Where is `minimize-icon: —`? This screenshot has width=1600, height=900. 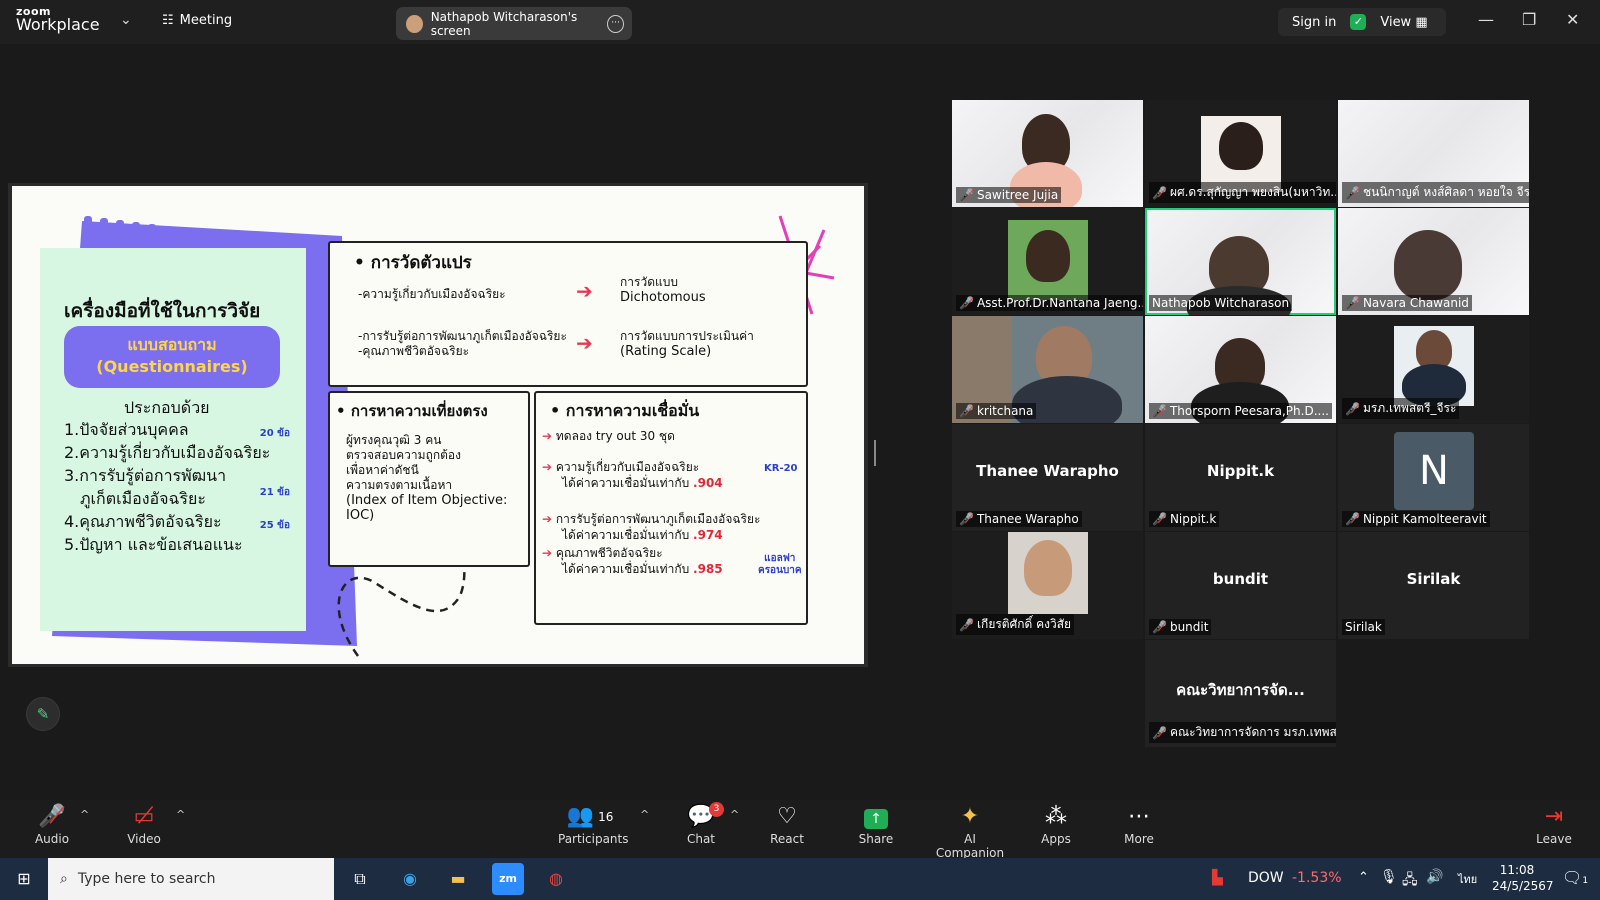
minimize-icon: — is located at coordinates (1486, 19).